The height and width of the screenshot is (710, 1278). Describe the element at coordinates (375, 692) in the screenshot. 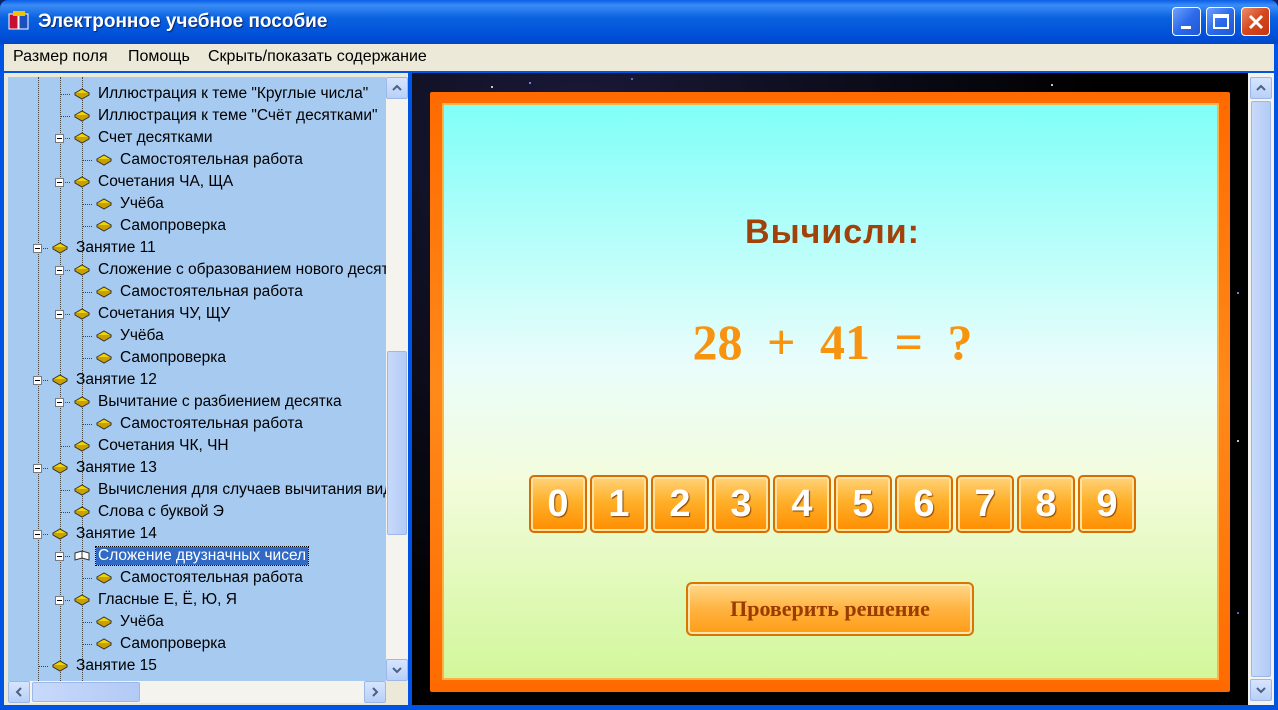

I see `scroll-right-button` at that location.